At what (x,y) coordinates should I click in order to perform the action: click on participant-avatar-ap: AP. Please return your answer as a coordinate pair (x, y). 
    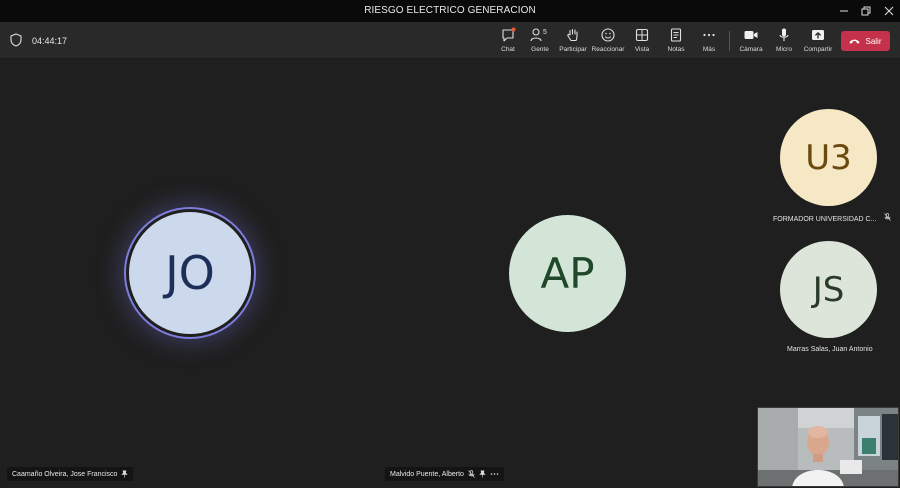
    Looking at the image, I should click on (567, 273).